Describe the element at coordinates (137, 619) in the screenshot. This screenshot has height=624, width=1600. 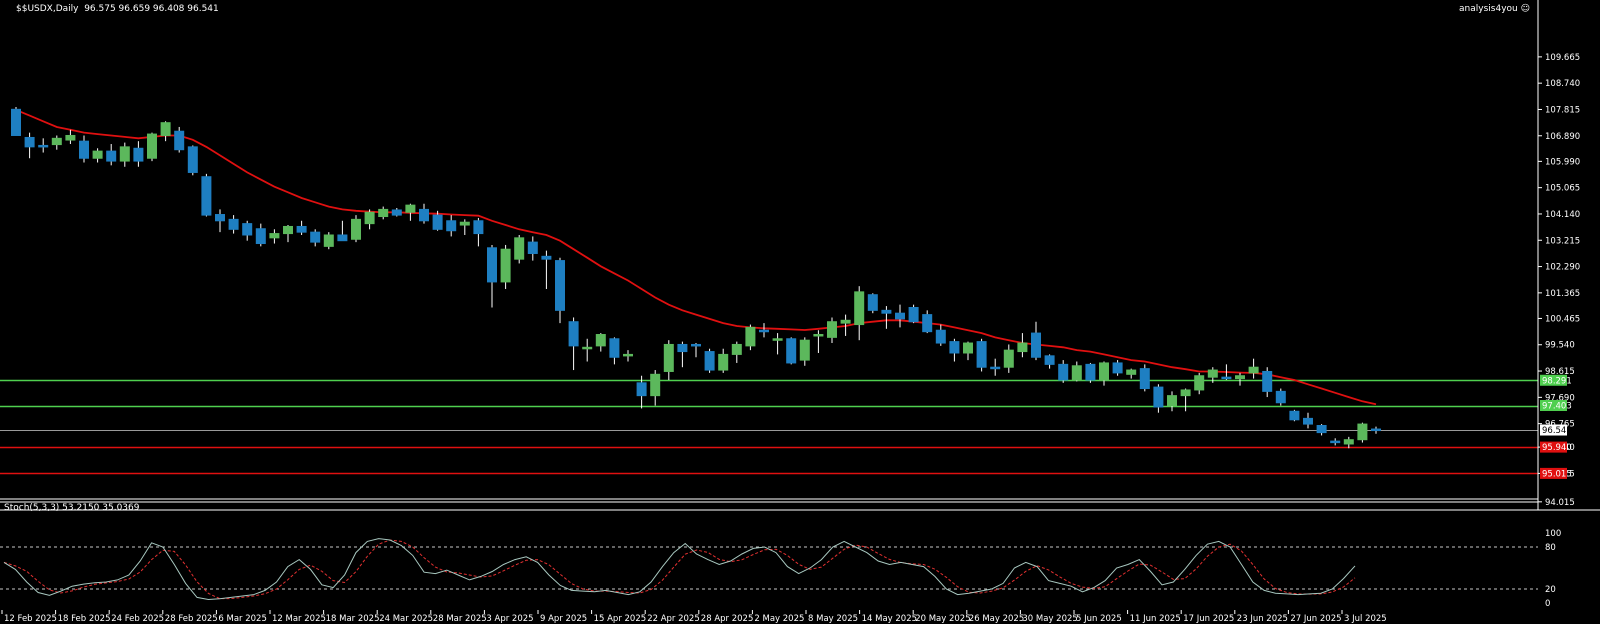
I see `date-tick-label: 24 Feb 2025` at that location.